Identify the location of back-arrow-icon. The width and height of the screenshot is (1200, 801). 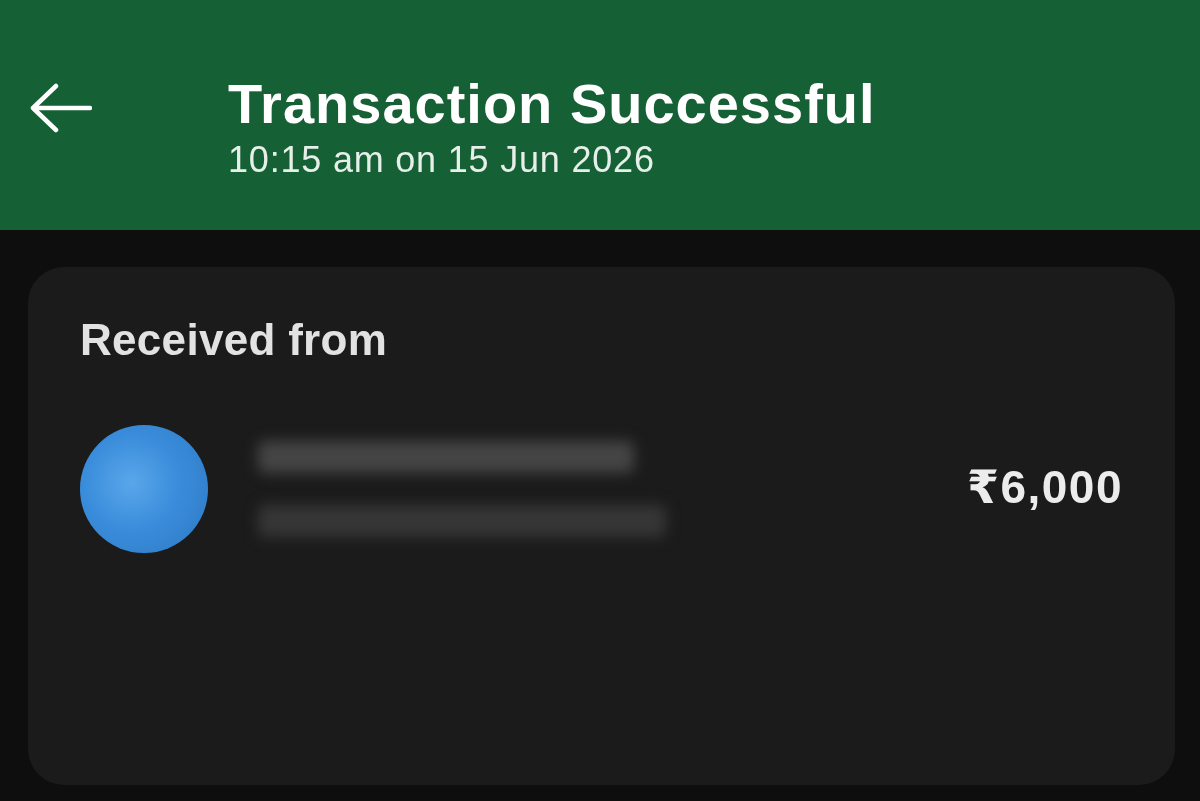
(61, 108).